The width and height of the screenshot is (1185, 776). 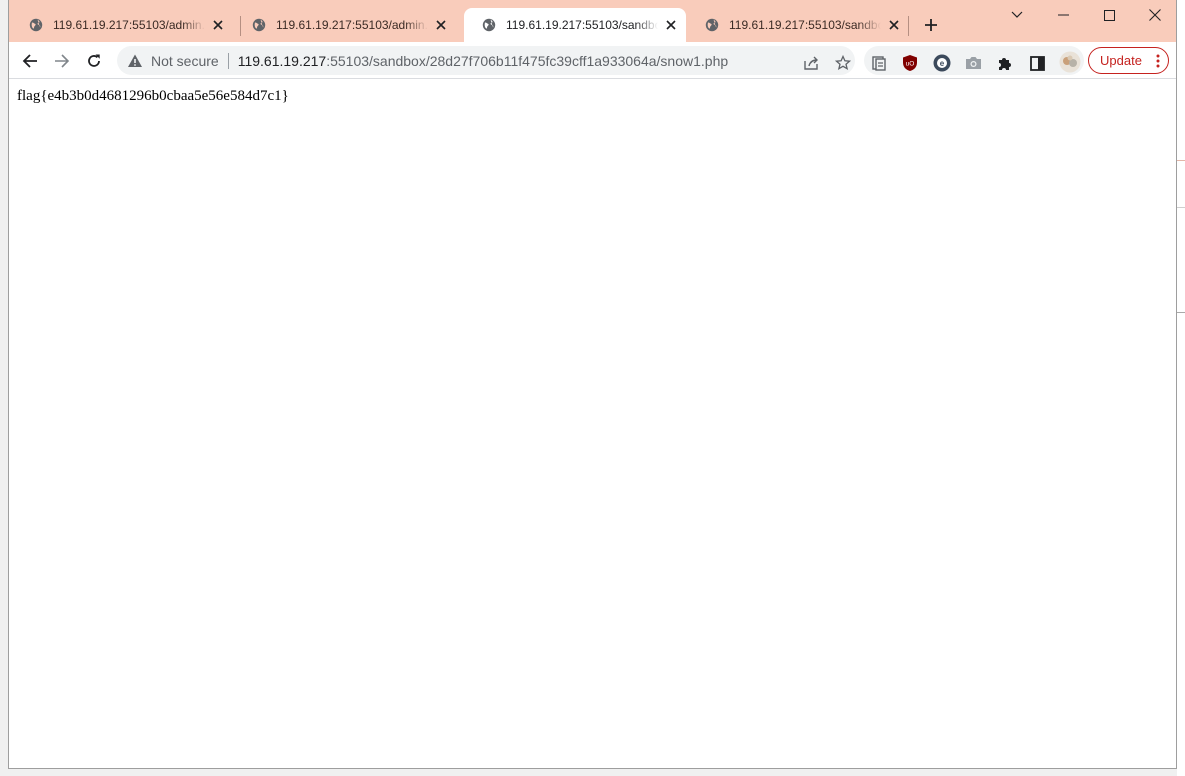 I want to click on puzzle-icon, so click(x=1005, y=63).